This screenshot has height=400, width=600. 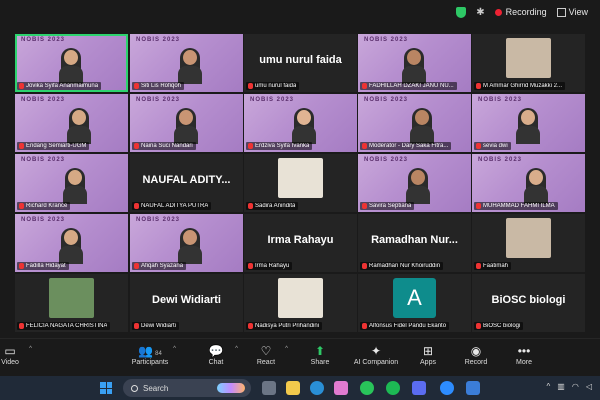 I want to click on participant-tile: A Alfonsus Fidel Pandu Ekanto, so click(x=414, y=303).